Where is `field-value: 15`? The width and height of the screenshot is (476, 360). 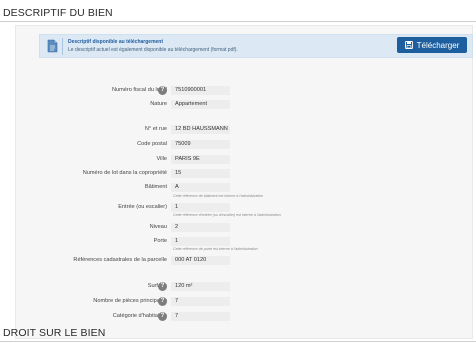 field-value: 15 is located at coordinates (200, 173).